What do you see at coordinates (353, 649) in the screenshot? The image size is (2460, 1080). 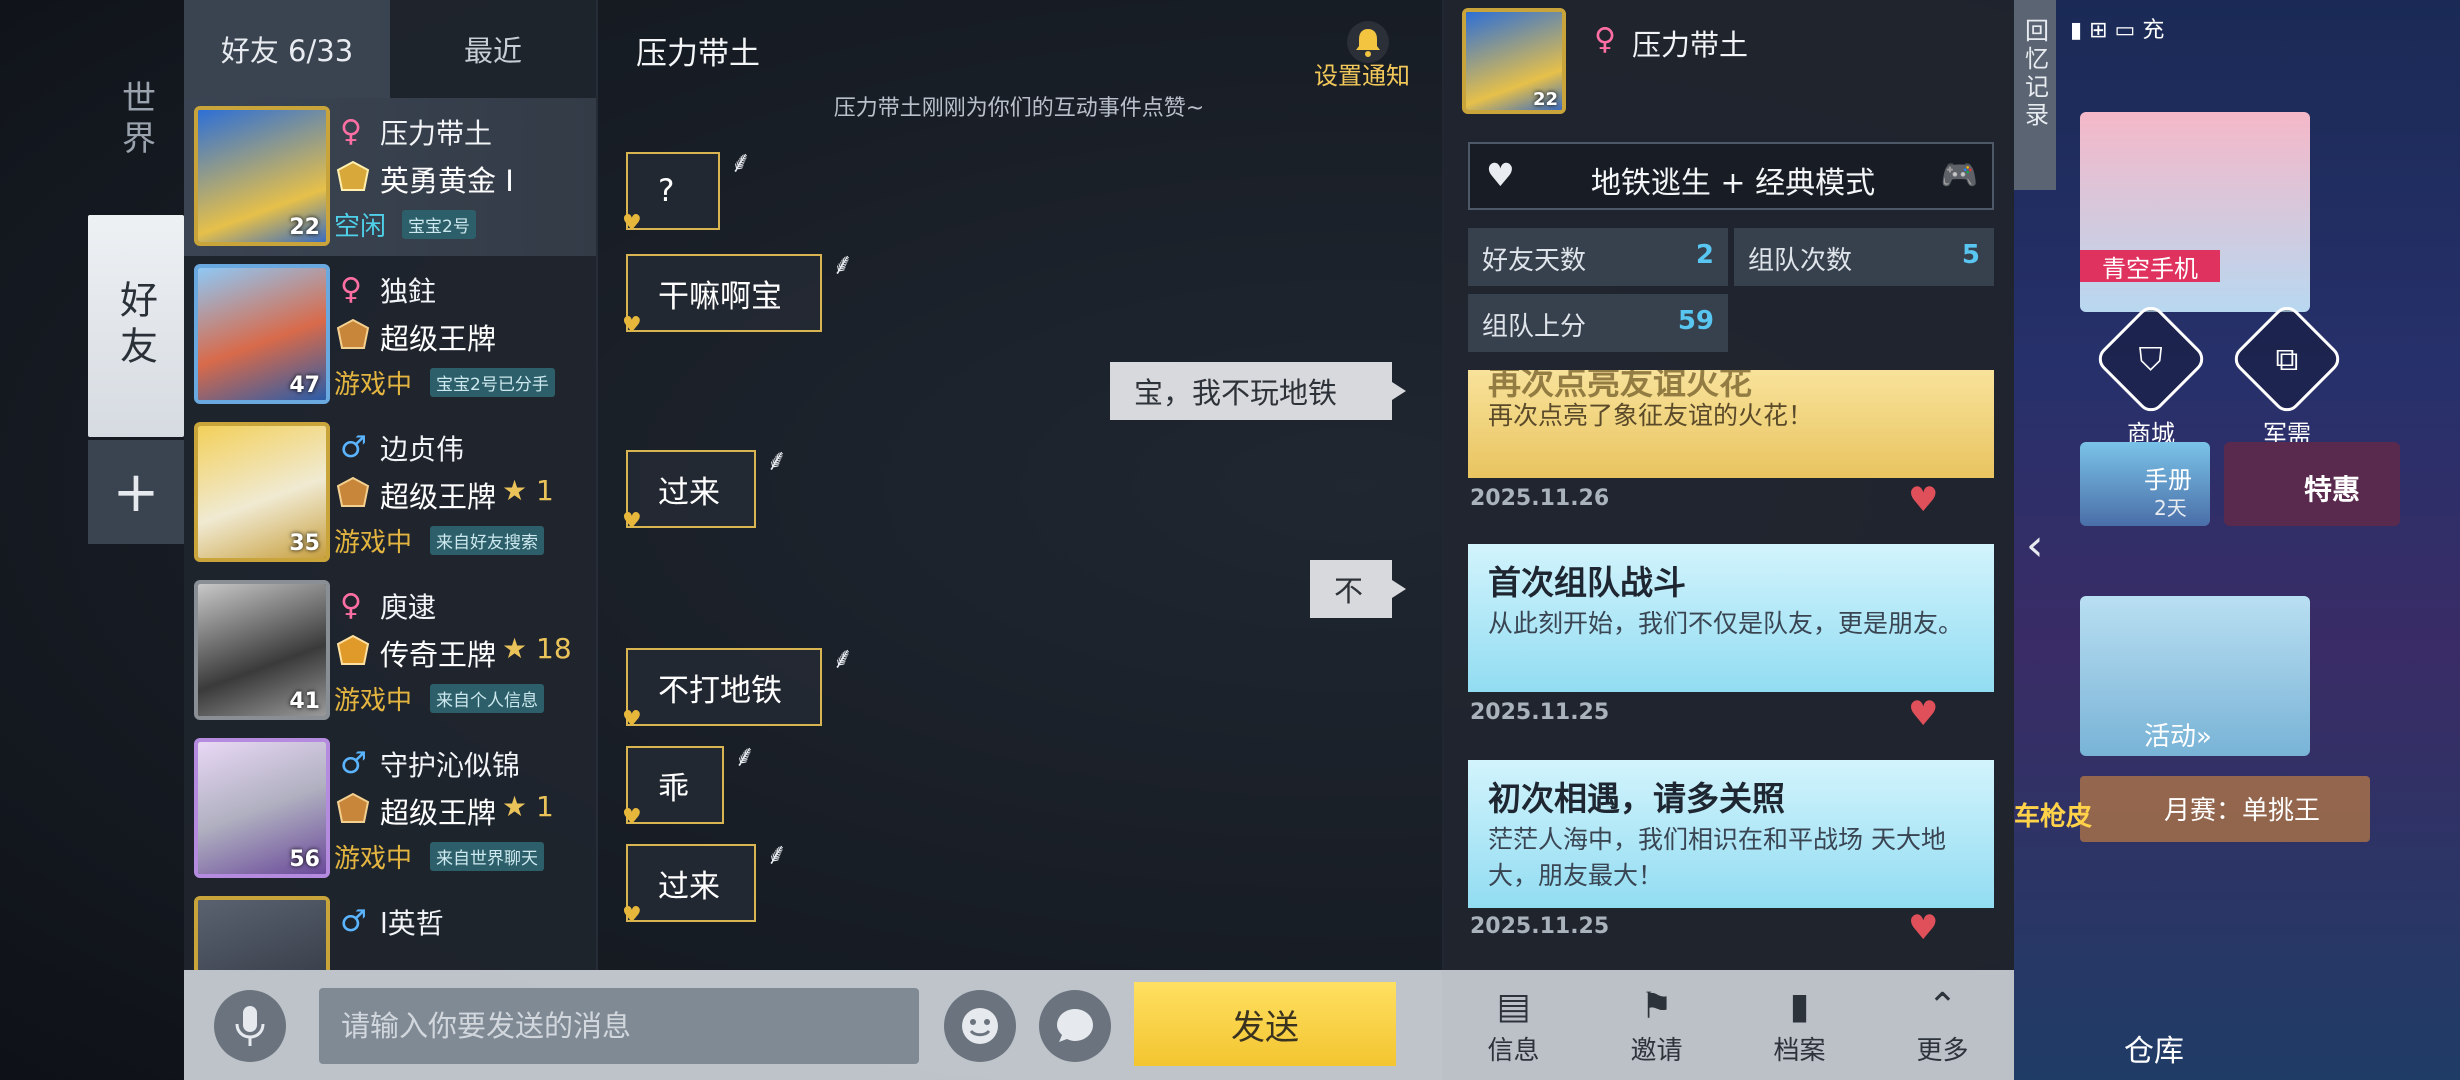 I see `rank-legend-icon` at bounding box center [353, 649].